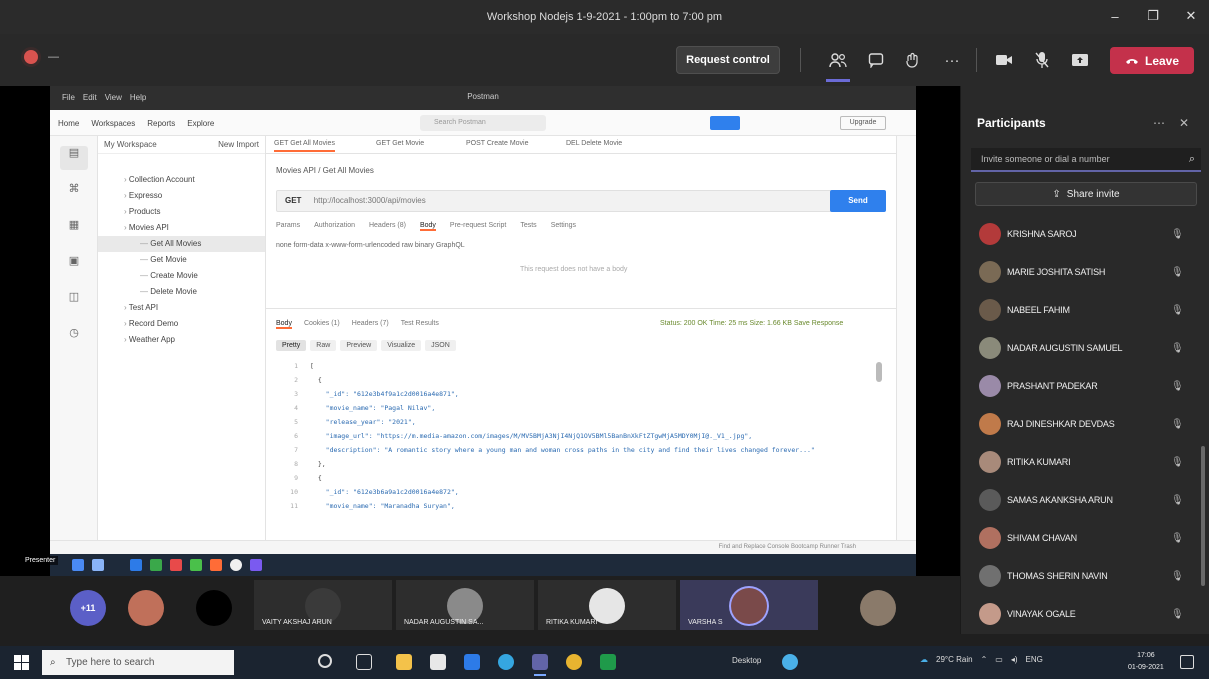 The width and height of the screenshot is (1209, 679). What do you see at coordinates (483, 123) in the screenshot?
I see `postman-search-input: Search Postman` at bounding box center [483, 123].